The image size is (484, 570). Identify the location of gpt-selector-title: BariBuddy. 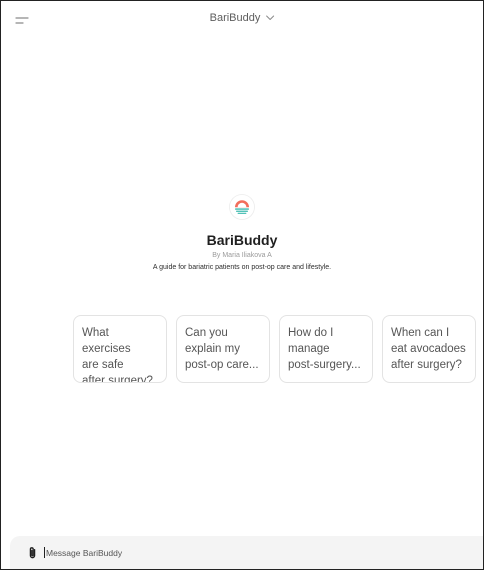
(235, 18).